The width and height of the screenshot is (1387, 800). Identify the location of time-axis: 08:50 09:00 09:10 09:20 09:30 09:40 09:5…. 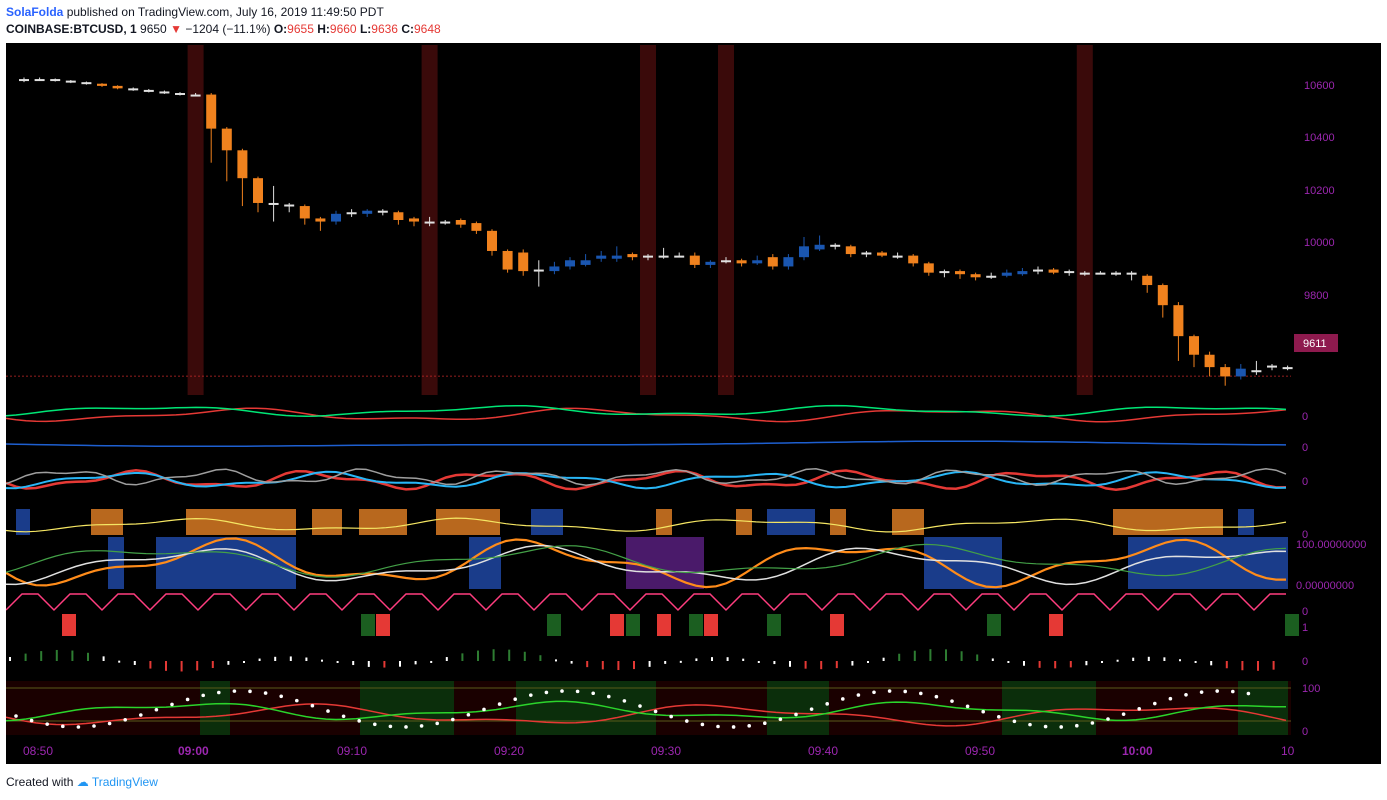
(659, 751).